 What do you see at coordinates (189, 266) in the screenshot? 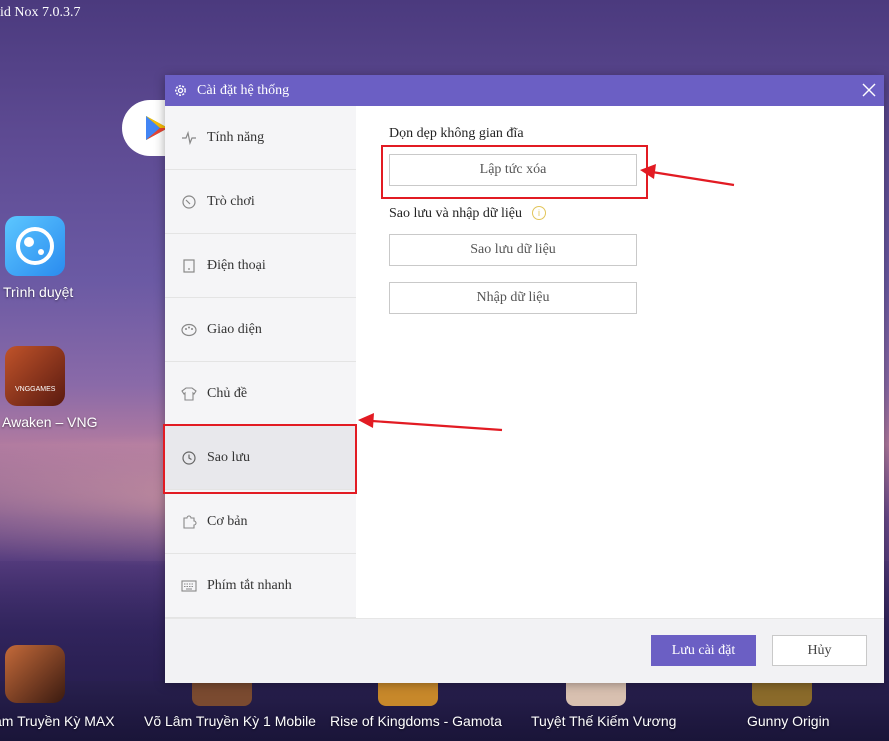
I see `phone-icon` at bounding box center [189, 266].